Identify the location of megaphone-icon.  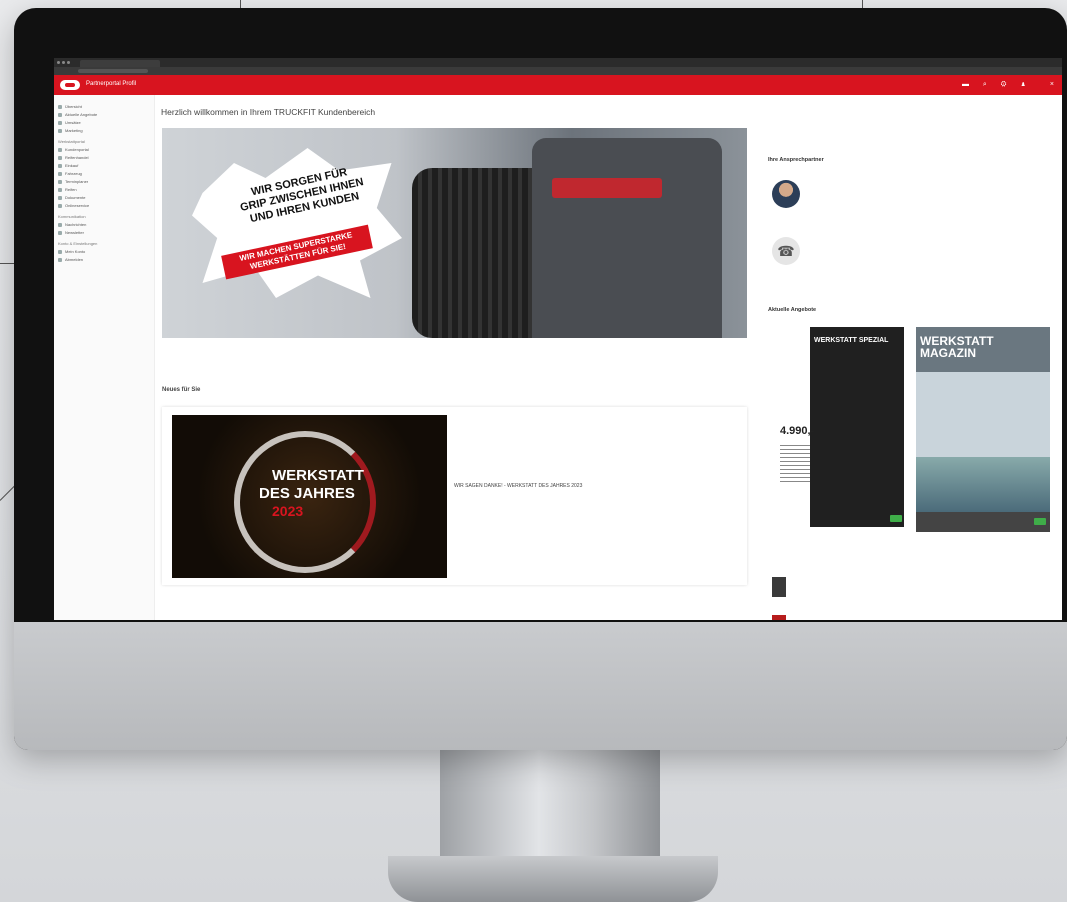
(60, 130).